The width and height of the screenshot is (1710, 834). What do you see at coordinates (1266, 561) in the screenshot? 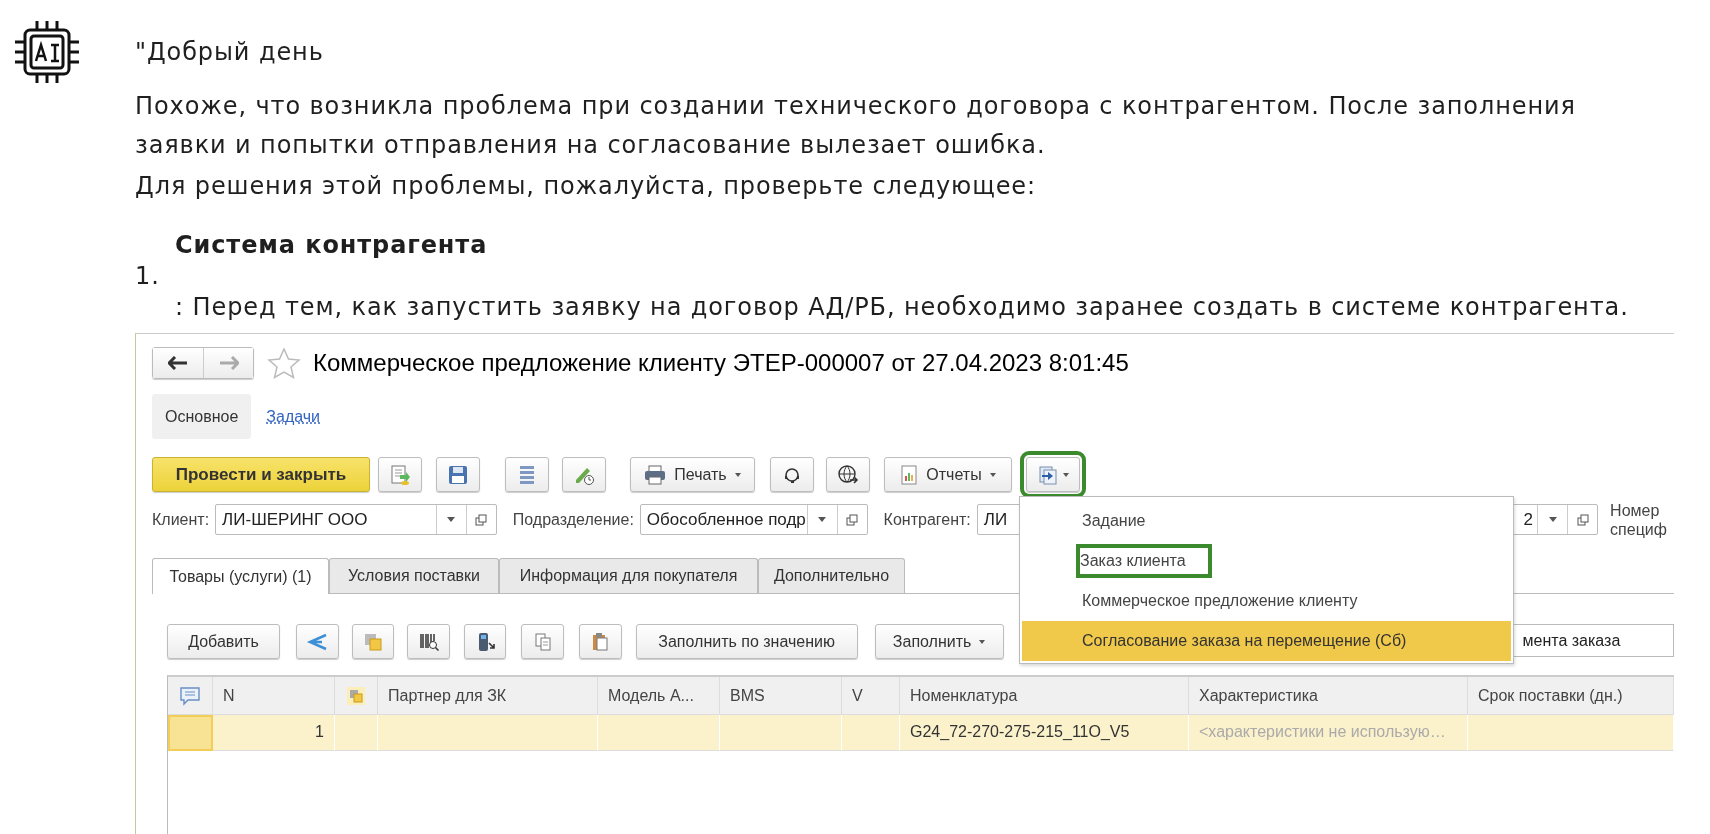
I see `menu-item: Заказ клиента` at bounding box center [1266, 561].